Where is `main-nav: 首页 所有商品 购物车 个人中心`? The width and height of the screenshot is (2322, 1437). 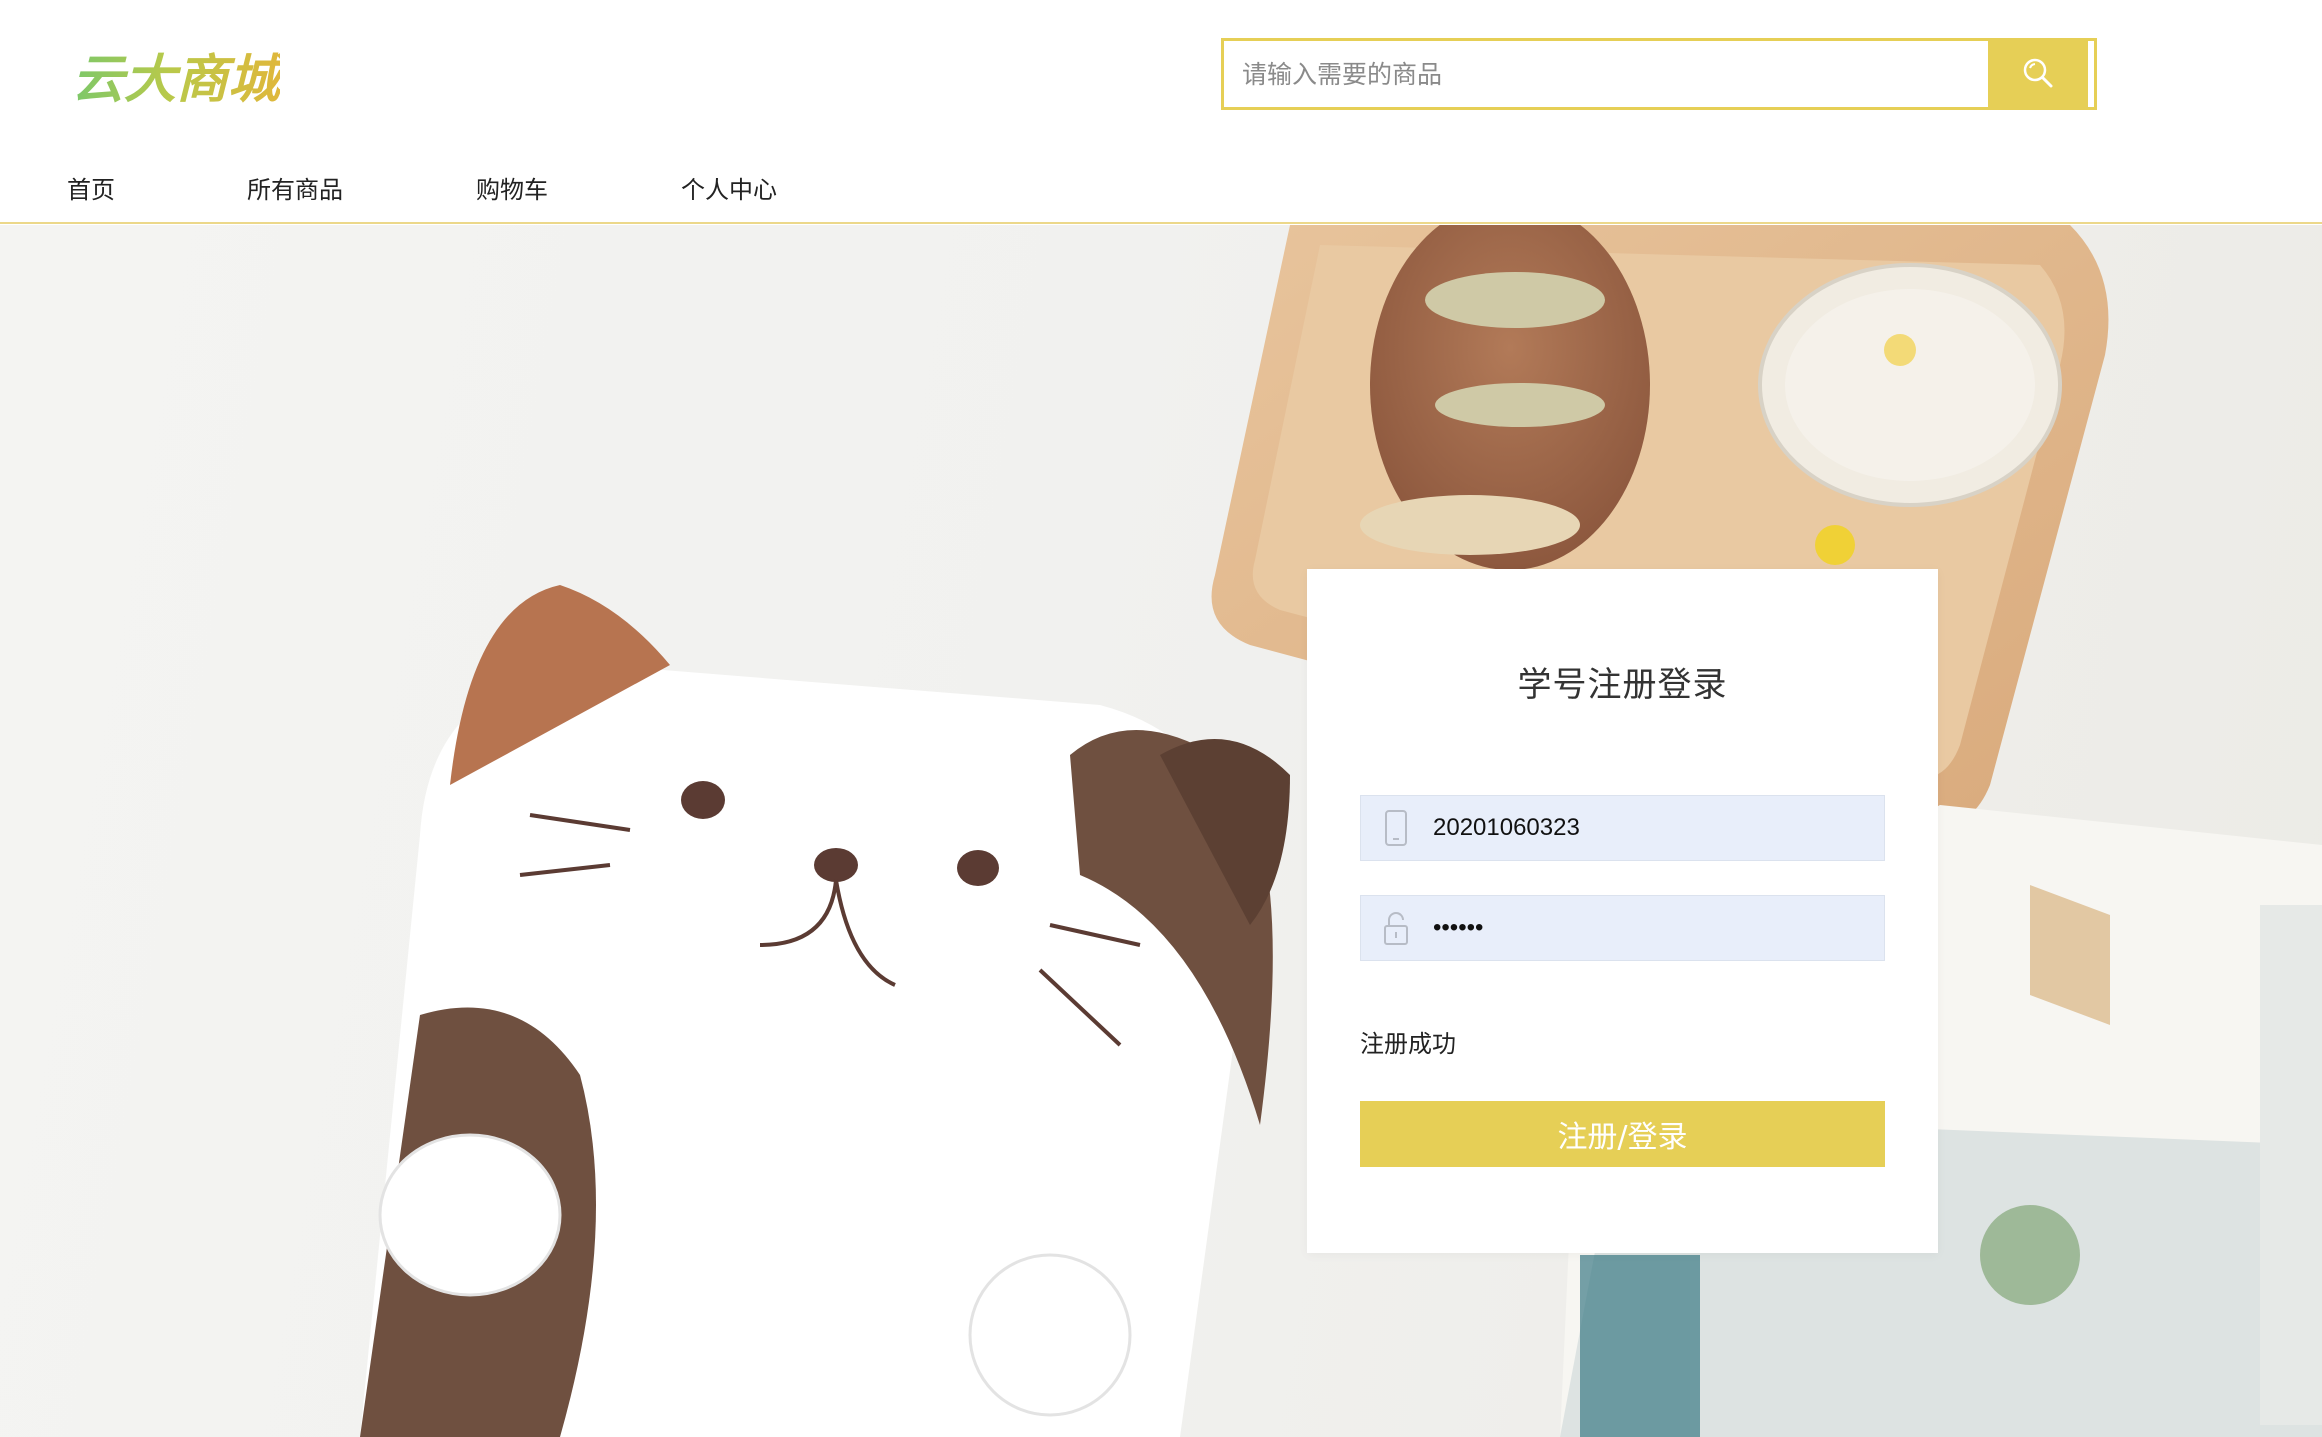
main-nav: 首页 所有商品 购物车 个人中心 is located at coordinates (450, 192).